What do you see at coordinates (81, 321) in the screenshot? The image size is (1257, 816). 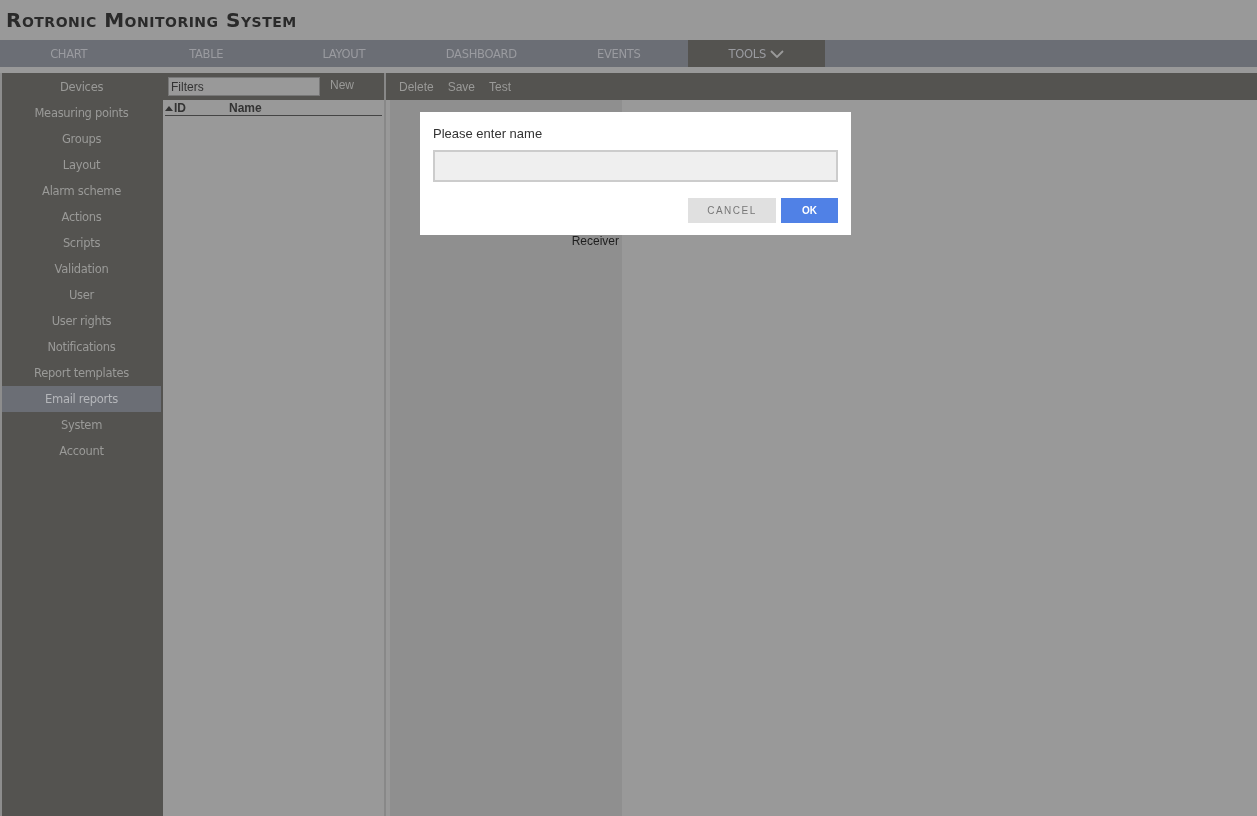 I see `sidebar-item: User rights` at bounding box center [81, 321].